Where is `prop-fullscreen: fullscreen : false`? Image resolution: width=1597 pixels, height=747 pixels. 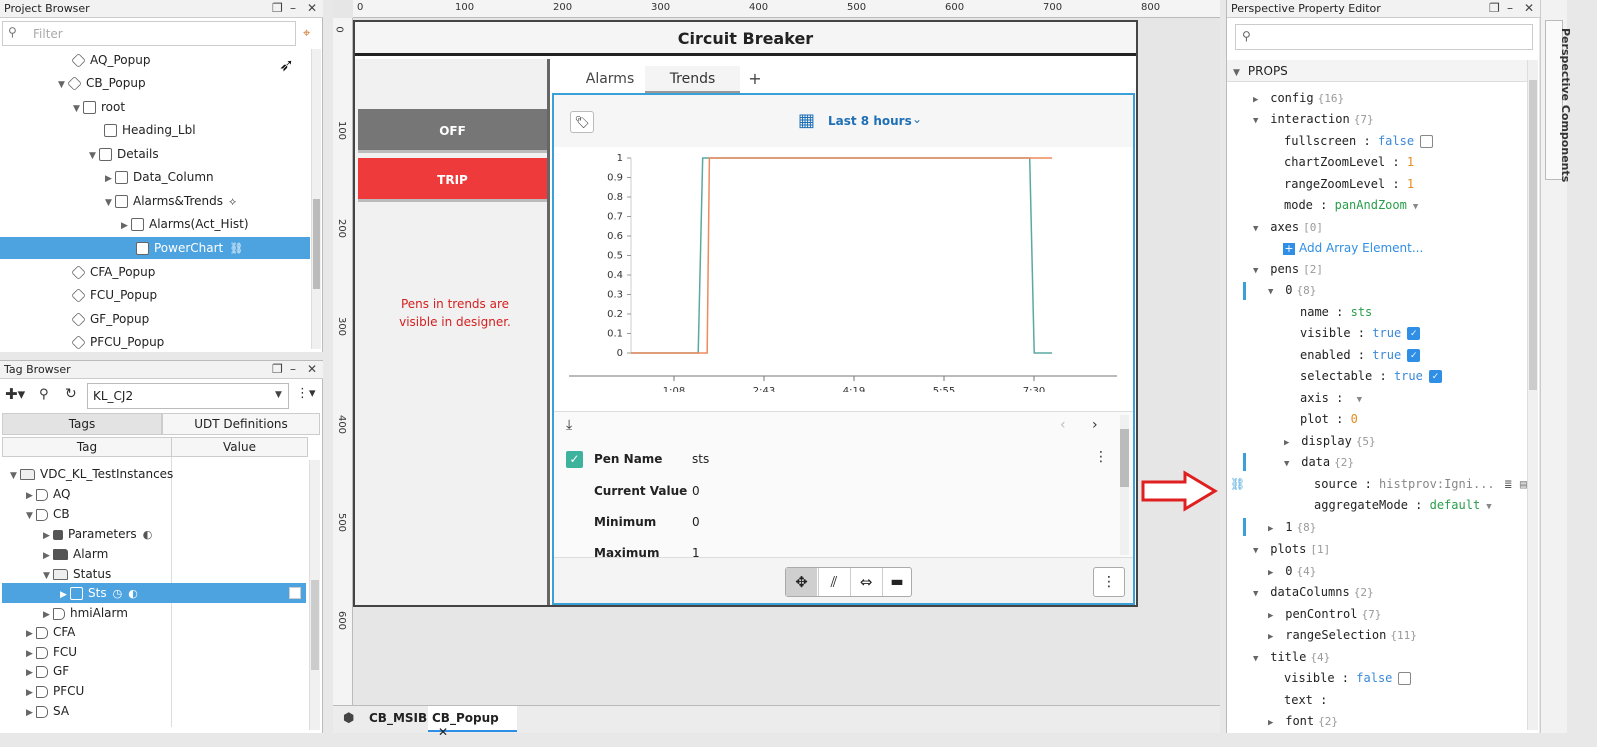 prop-fullscreen: fullscreen : false is located at coordinates (1359, 141).